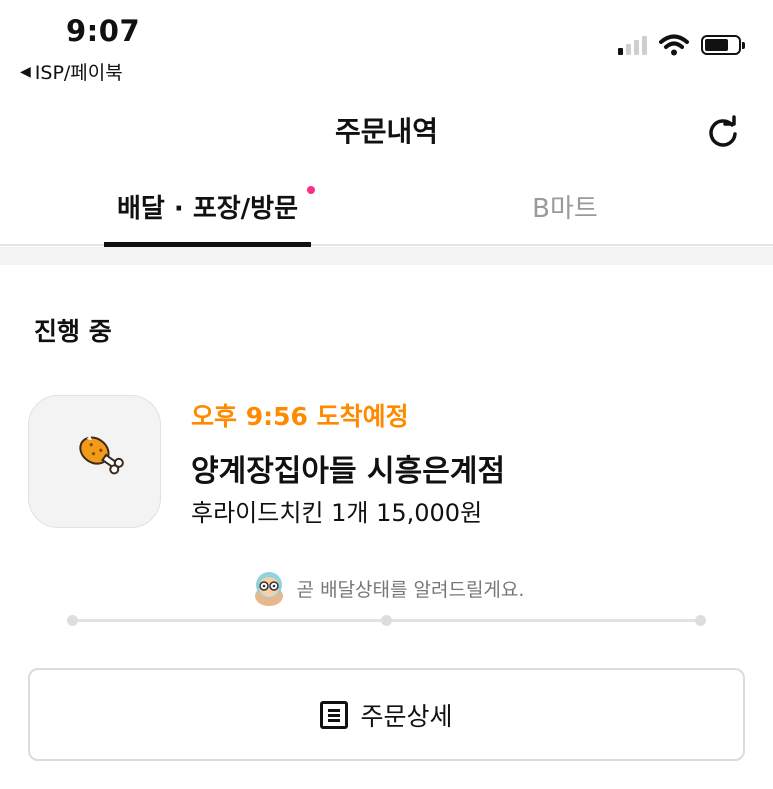 This screenshot has height=789, width=773. What do you see at coordinates (103, 31) in the screenshot?
I see `status-time: 9:07` at bounding box center [103, 31].